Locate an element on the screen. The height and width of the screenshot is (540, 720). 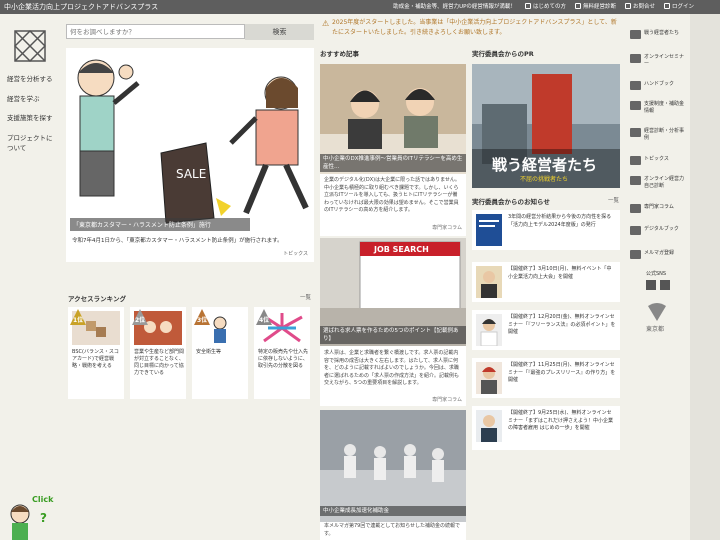
tokyo-logo-icon is located at coordinates (657, 311).